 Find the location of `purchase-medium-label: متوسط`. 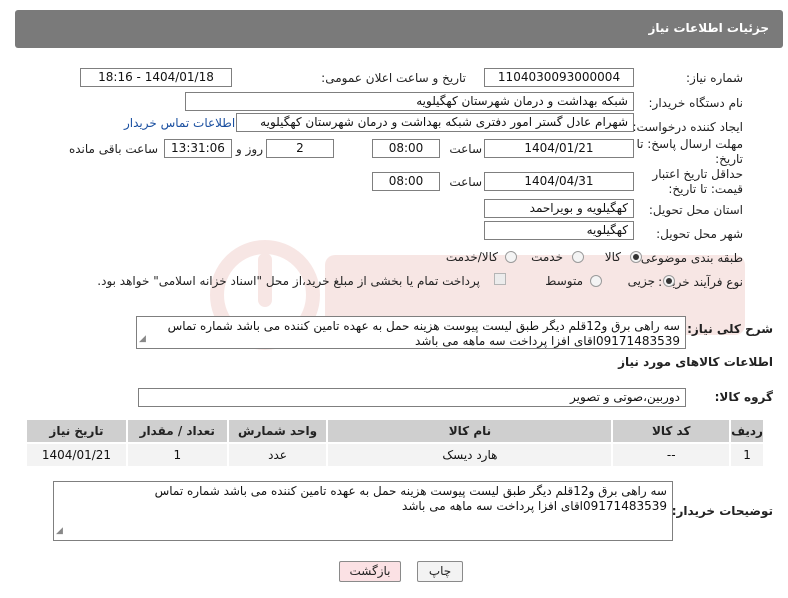

purchase-medium-label: متوسط is located at coordinates (564, 281).